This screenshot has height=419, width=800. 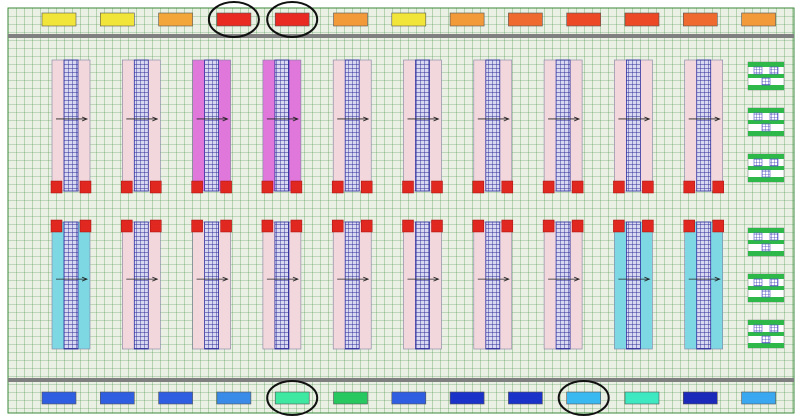 I want to click on top-rail, so click(x=401, y=36).